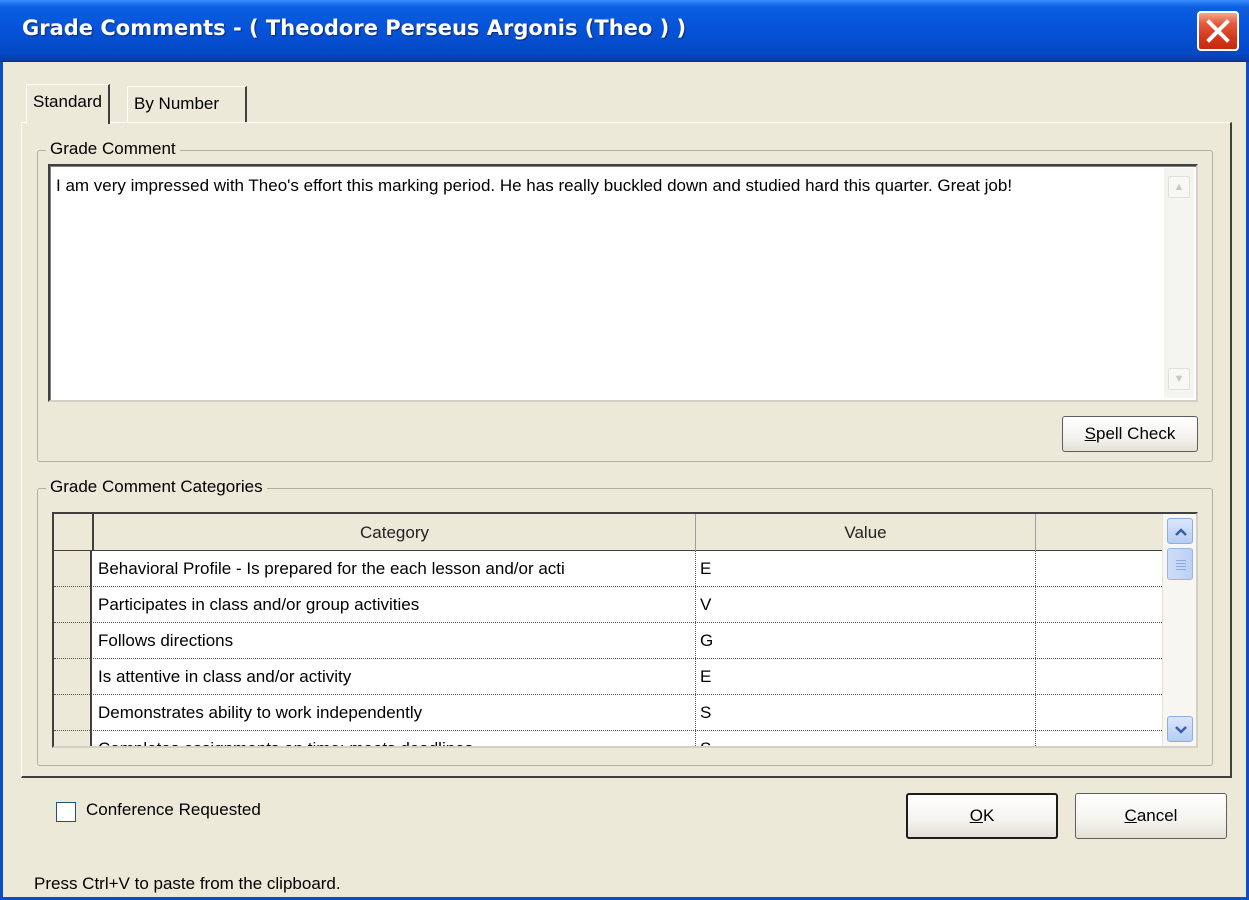 The height and width of the screenshot is (900, 1249). I want to click on cancel-mnemonic: C, so click(1130, 815).